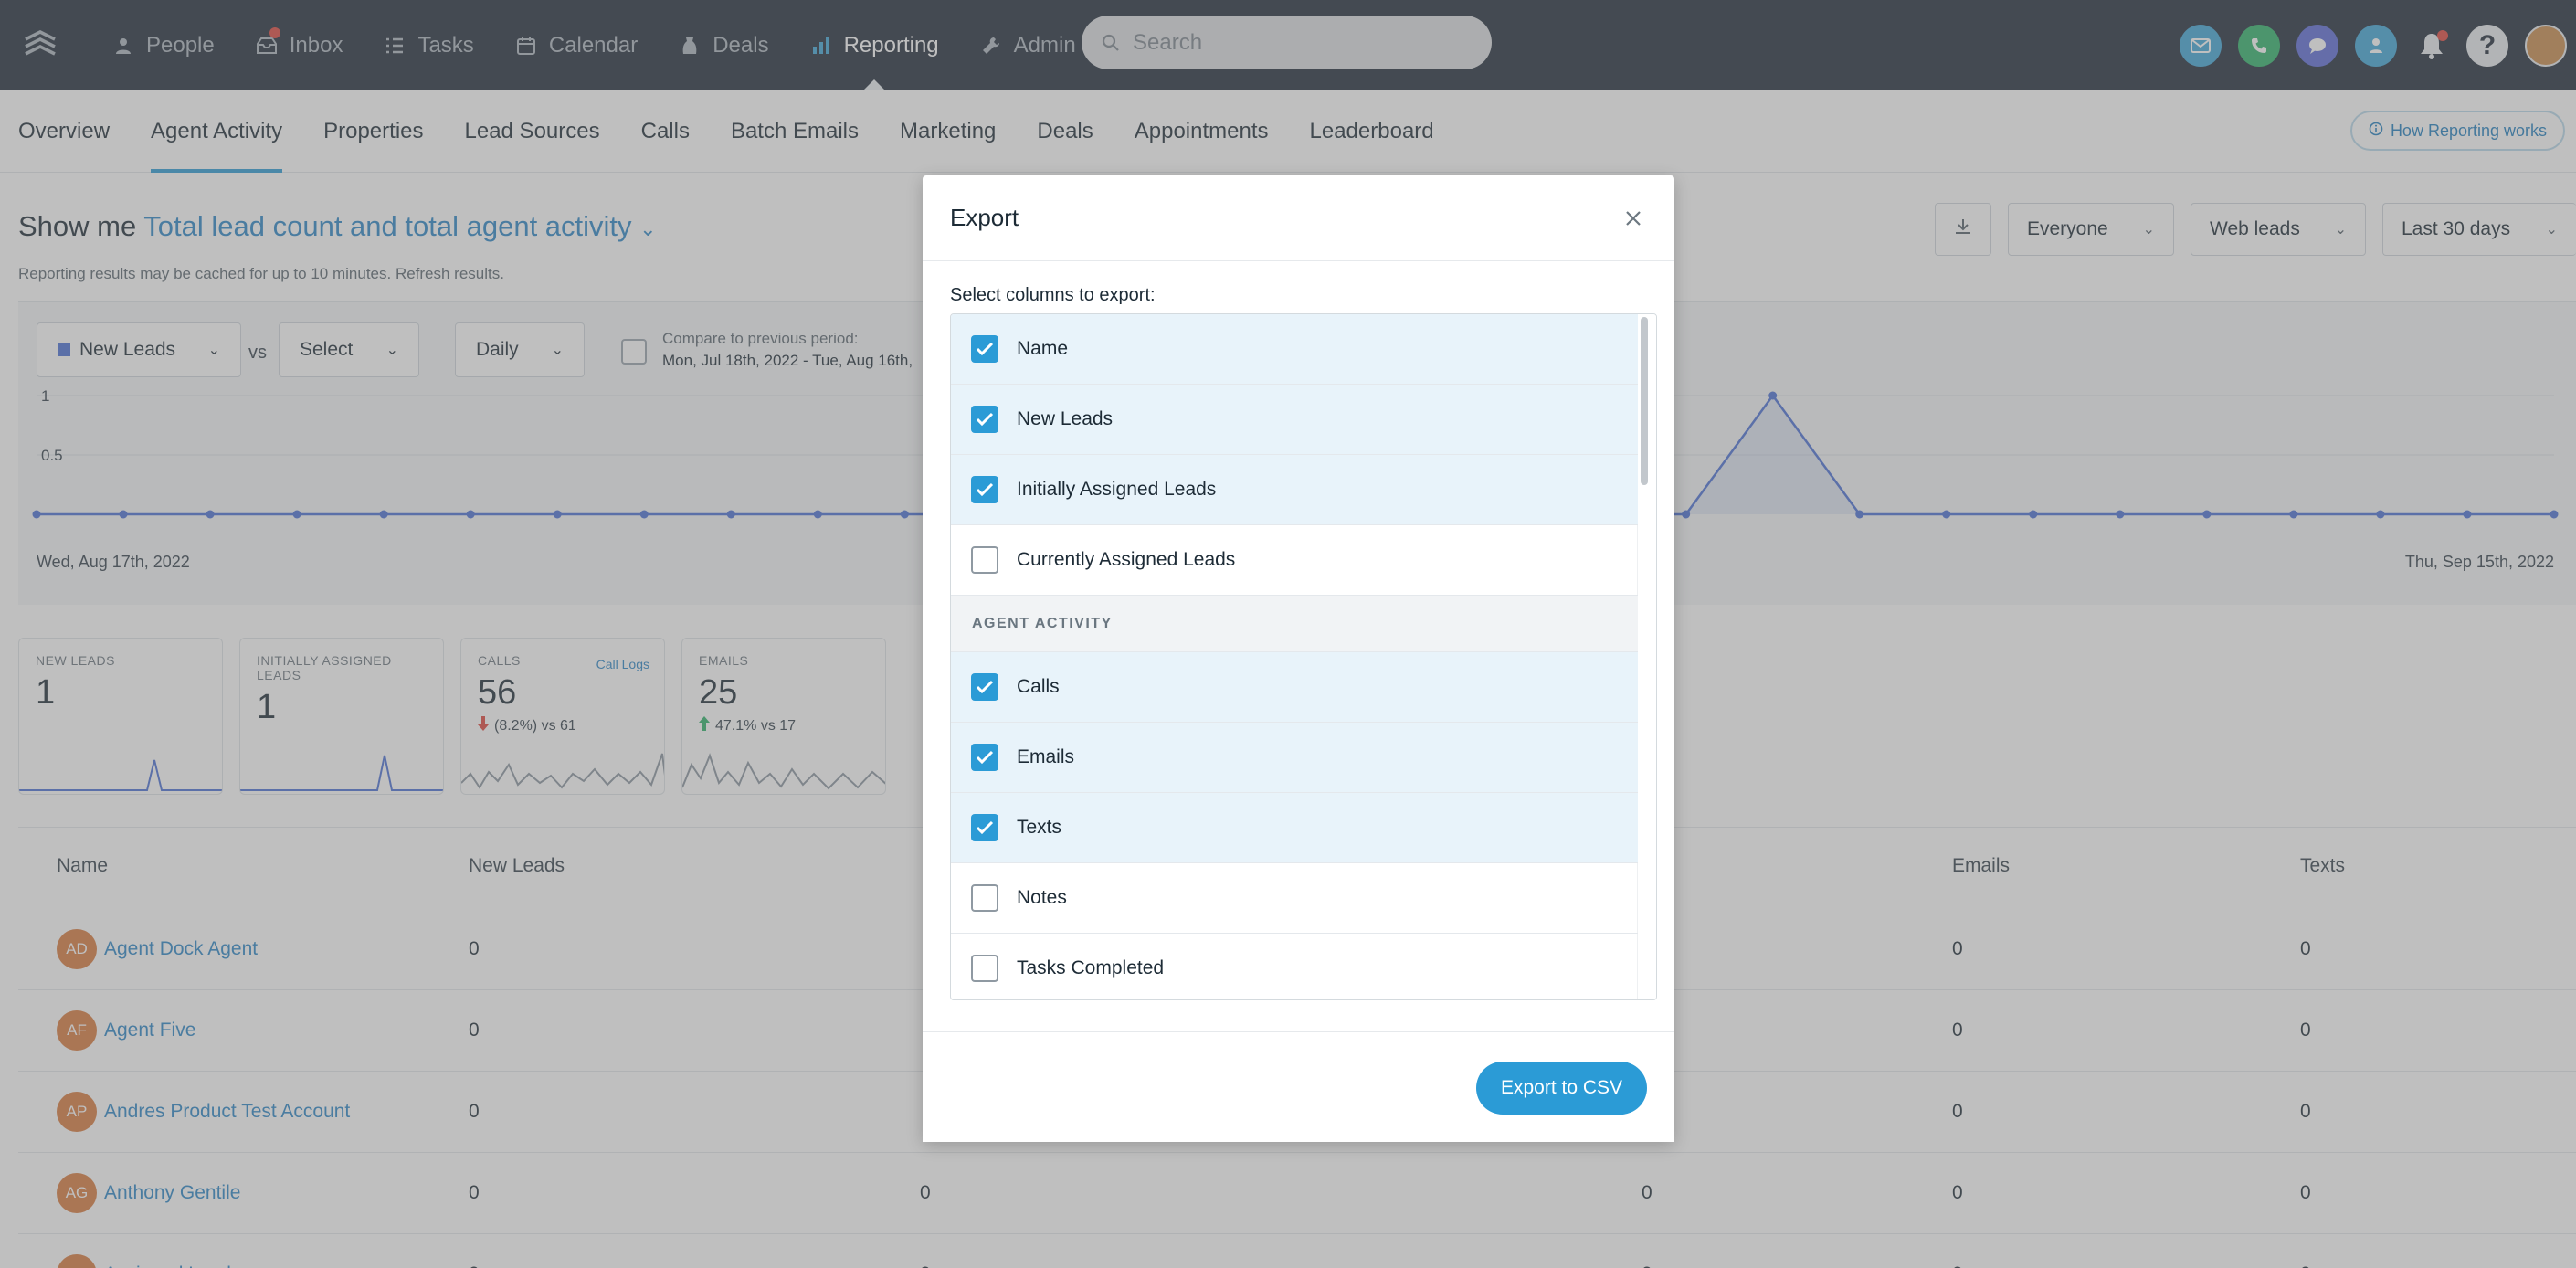 Image resolution: width=2576 pixels, height=1268 pixels. What do you see at coordinates (1294, 899) in the screenshot?
I see `export-option-notes: Notes` at bounding box center [1294, 899].